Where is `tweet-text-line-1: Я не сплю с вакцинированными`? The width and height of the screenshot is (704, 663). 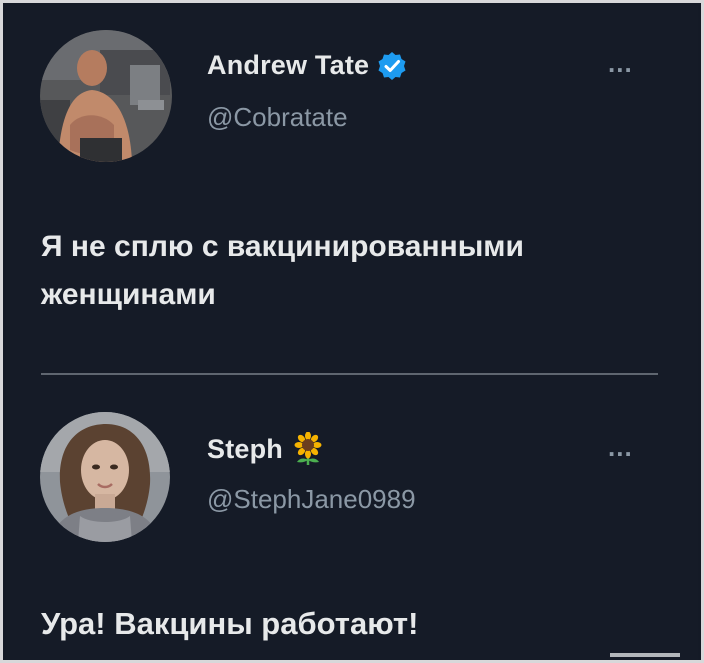
tweet-text-line-1: Я не сплю с вакцинированными is located at coordinates (282, 246).